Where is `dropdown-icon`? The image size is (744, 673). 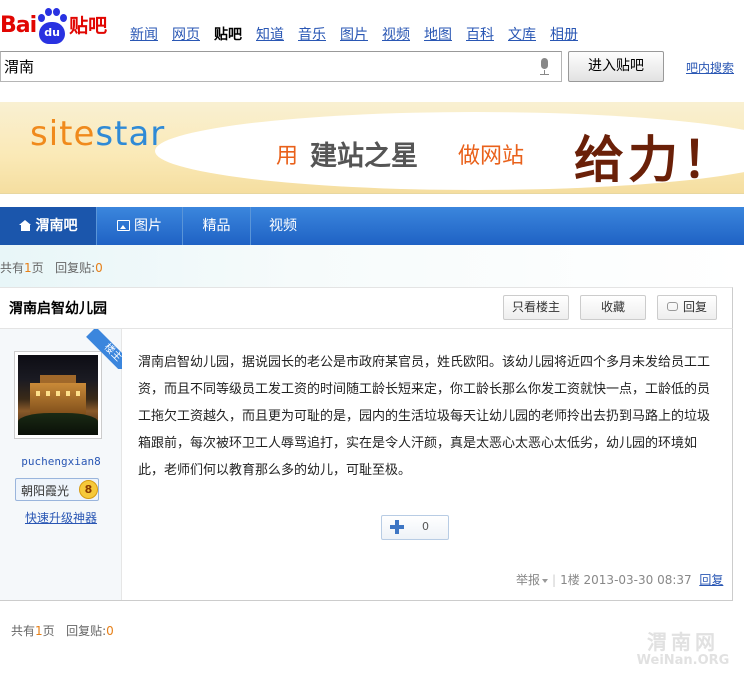
dropdown-icon is located at coordinates (545, 580).